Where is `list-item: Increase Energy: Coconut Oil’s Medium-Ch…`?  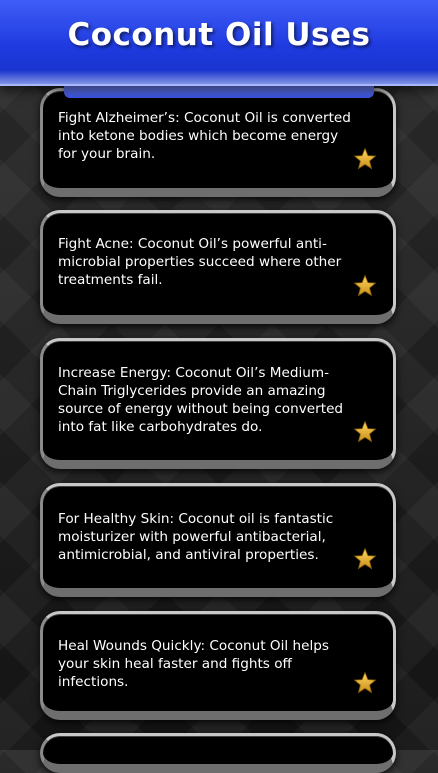
list-item: Increase Energy: Coconut Oil’s Medium-Ch… is located at coordinates (218, 403).